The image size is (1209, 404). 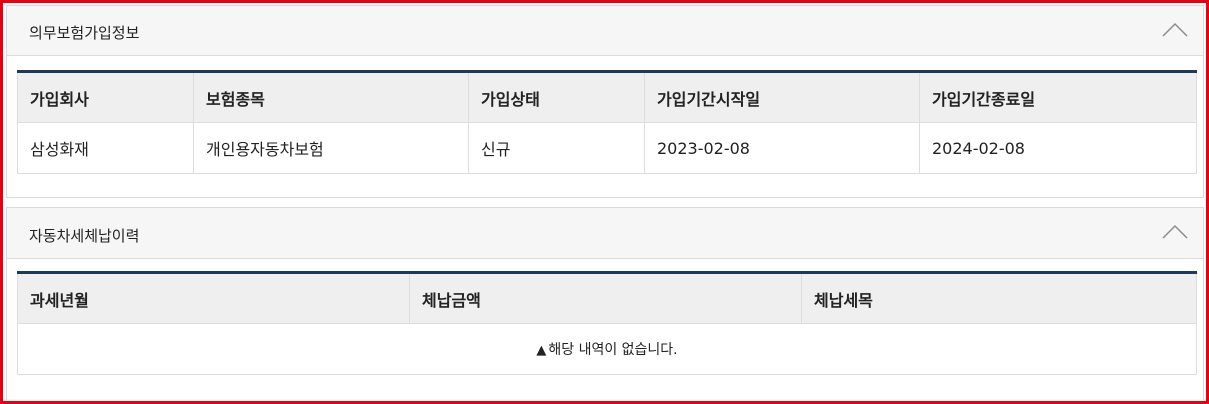 I want to click on warning-icon: ▲, so click(x=541, y=350).